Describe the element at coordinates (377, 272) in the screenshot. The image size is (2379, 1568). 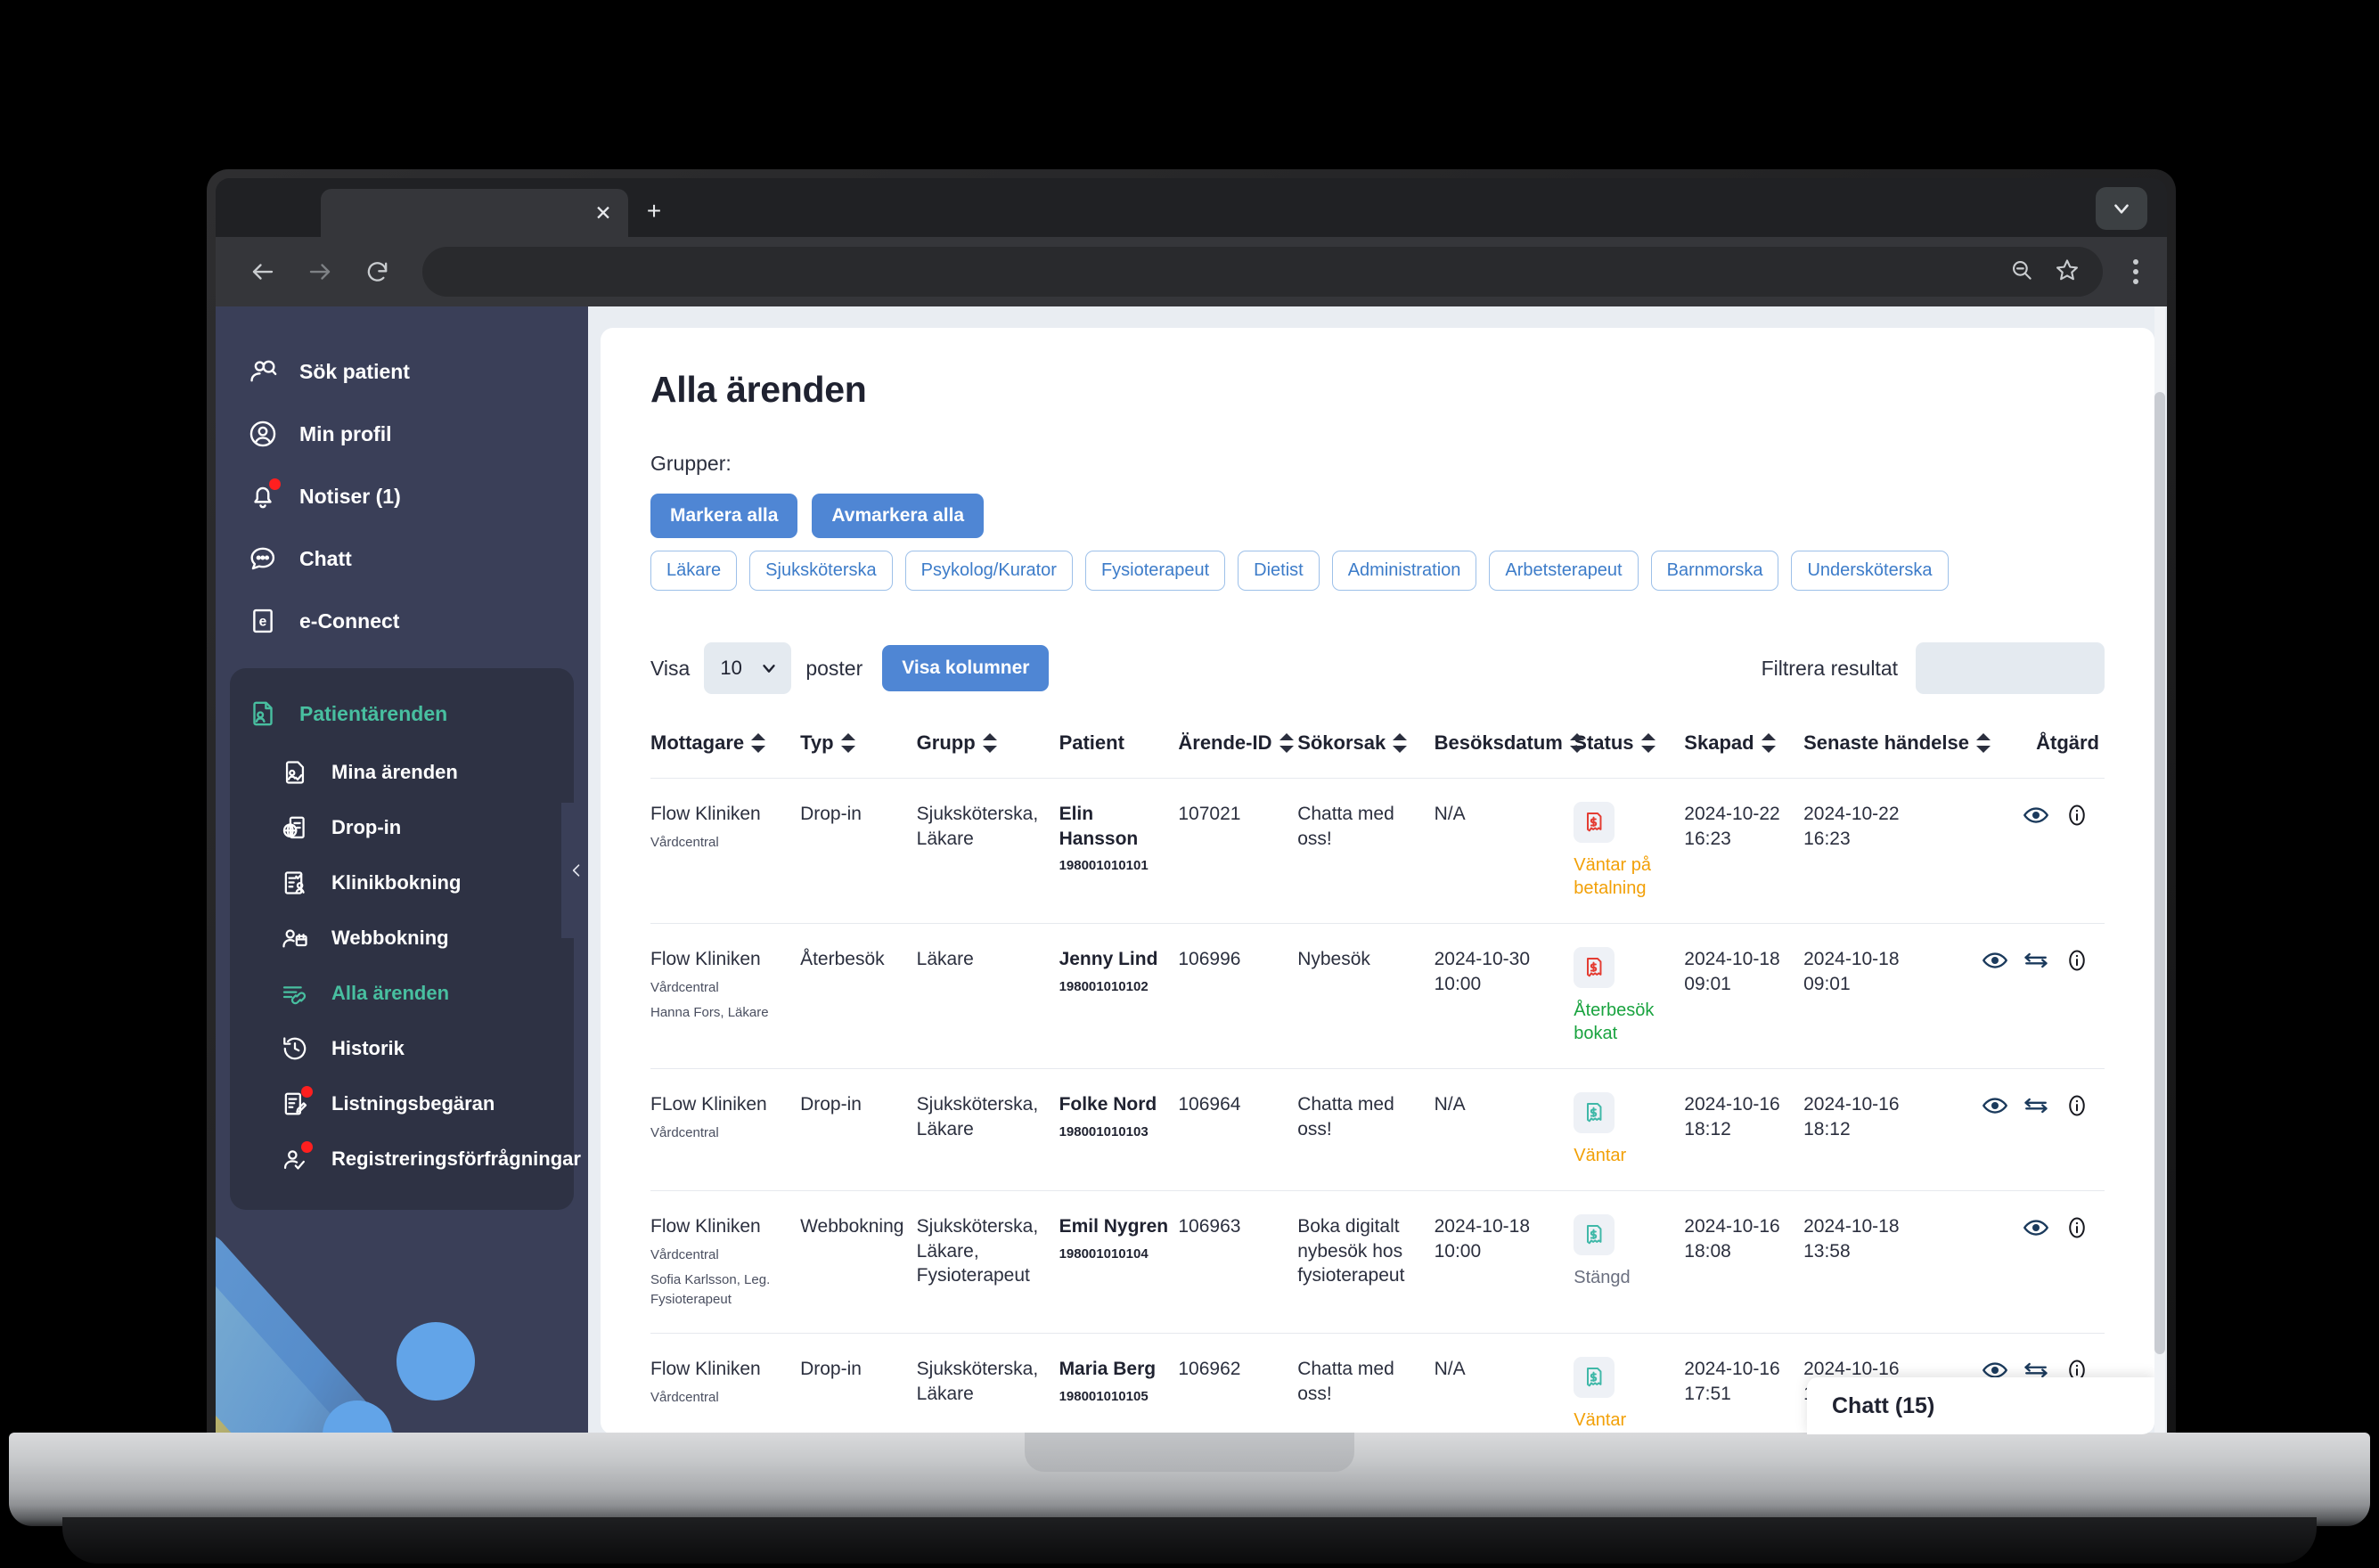
I see `reload-icon` at that location.